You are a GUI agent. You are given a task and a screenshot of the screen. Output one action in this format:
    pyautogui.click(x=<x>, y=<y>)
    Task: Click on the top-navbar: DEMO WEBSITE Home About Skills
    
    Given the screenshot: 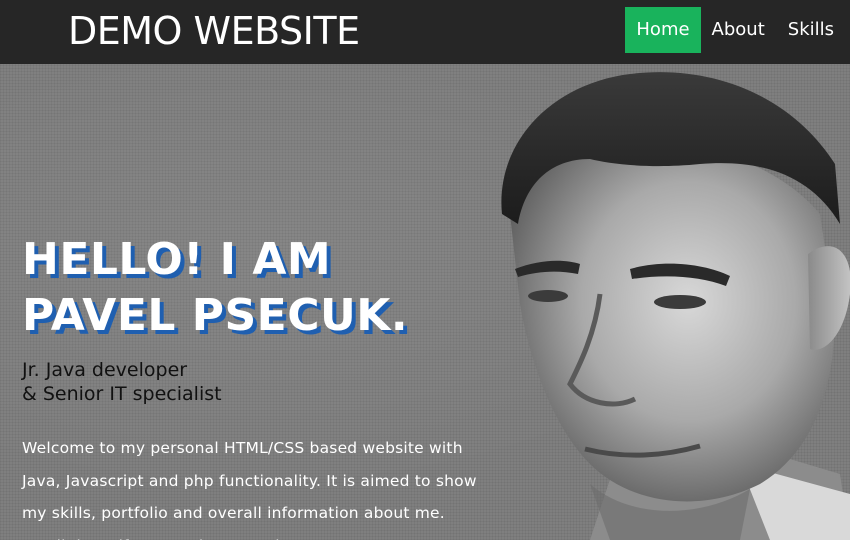 What is the action you would take?
    pyautogui.click(x=425, y=32)
    